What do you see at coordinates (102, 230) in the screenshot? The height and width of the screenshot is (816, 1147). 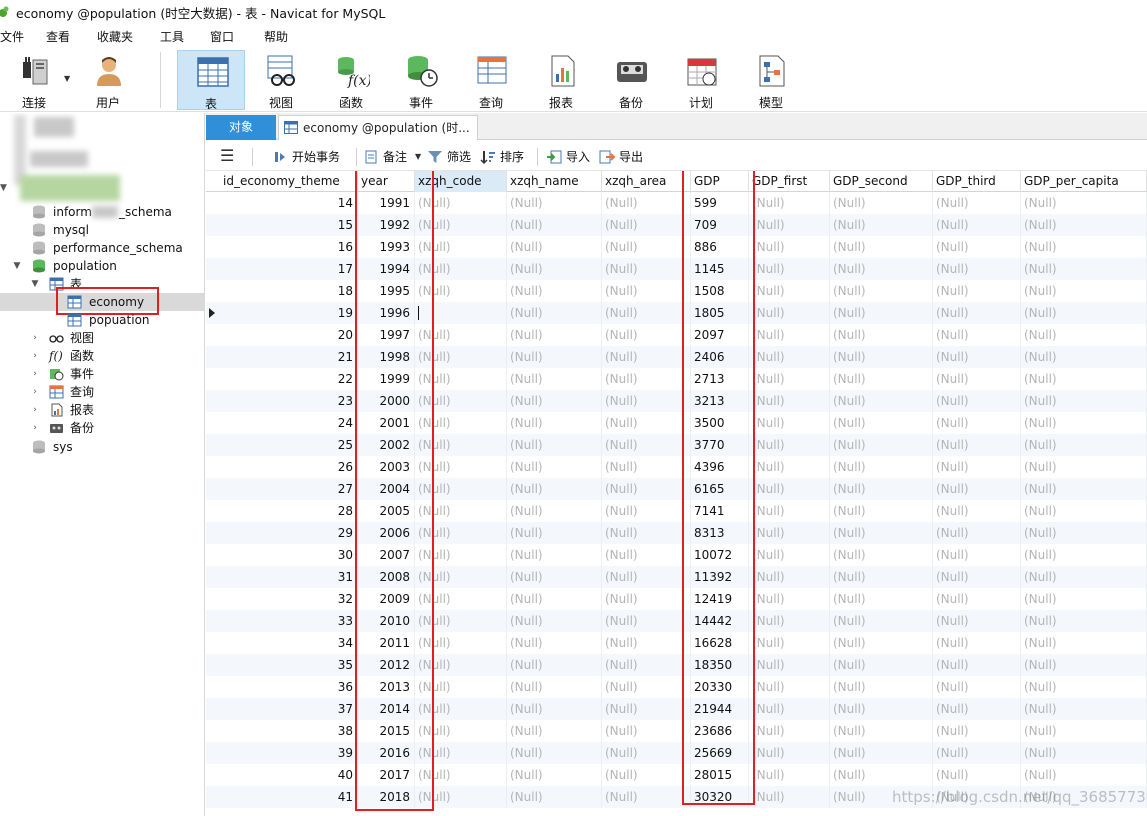 I see `db-mysql: mysql` at bounding box center [102, 230].